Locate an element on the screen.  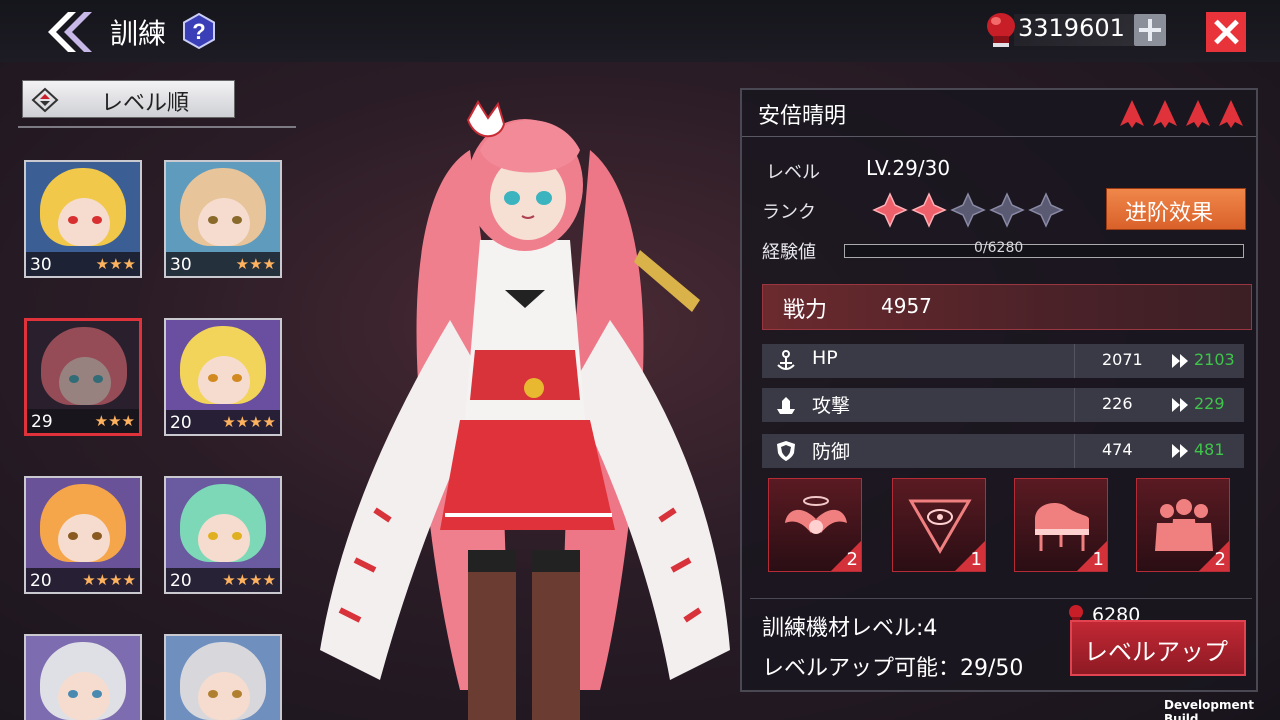
skill-slot-4: 2 is located at coordinates (1183, 525).